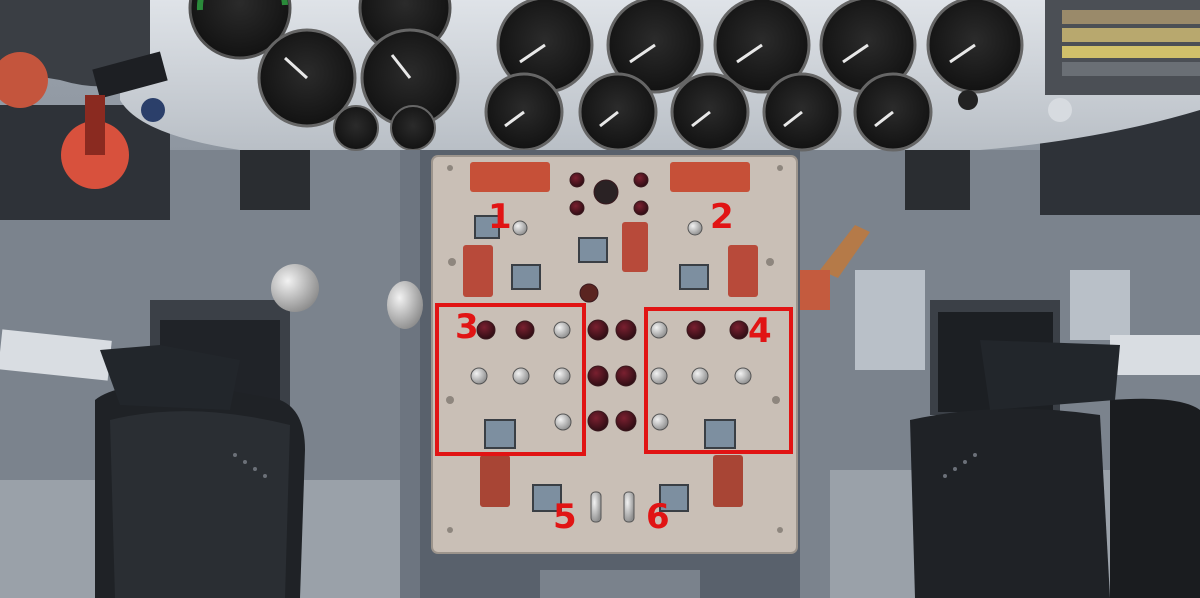 This screenshot has width=1200, height=598. Describe the element at coordinates (467, 327) in the screenshot. I see `callout-3: 3` at that location.